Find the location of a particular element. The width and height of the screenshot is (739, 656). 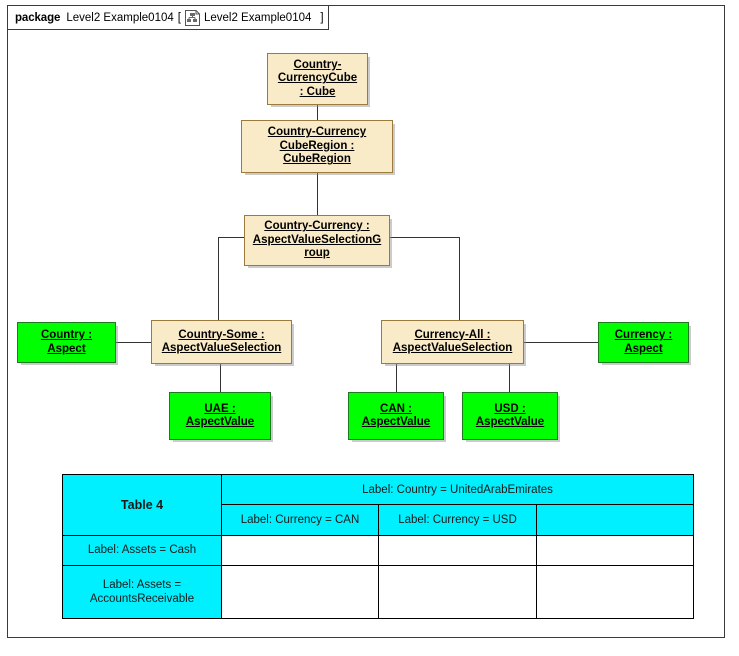

node-currency-all-aspectvalueselection: Currency-All : AspectValueSelection is located at coordinates (452, 342).